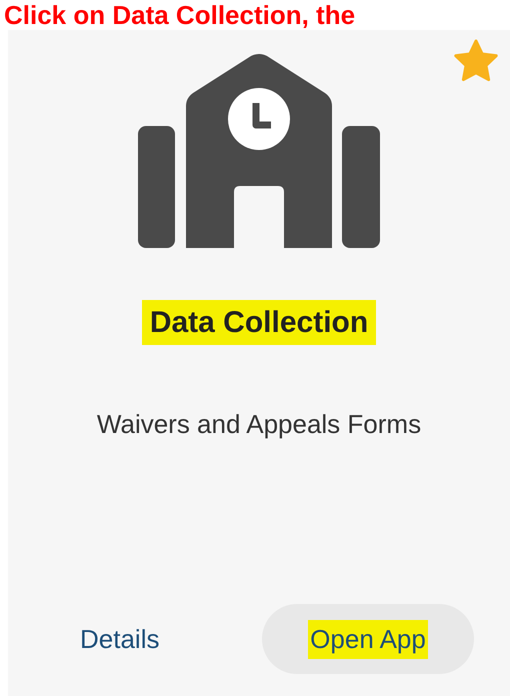 The image size is (510, 696). Describe the element at coordinates (259, 322) in the screenshot. I see `app-title: Data Collection` at that location.